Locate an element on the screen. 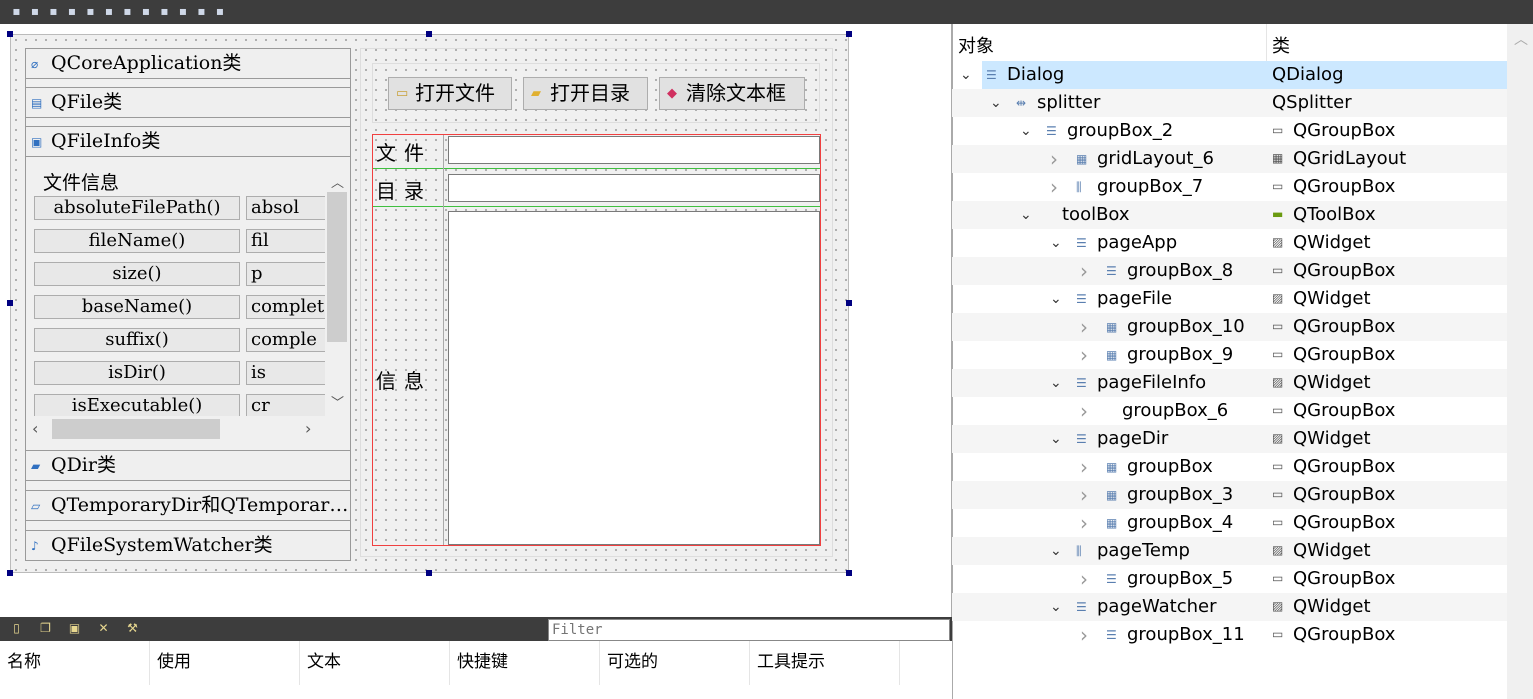 Image resolution: width=1533 pixels, height=699 pixels. file-info-function-button: fil is located at coordinates (285, 241).